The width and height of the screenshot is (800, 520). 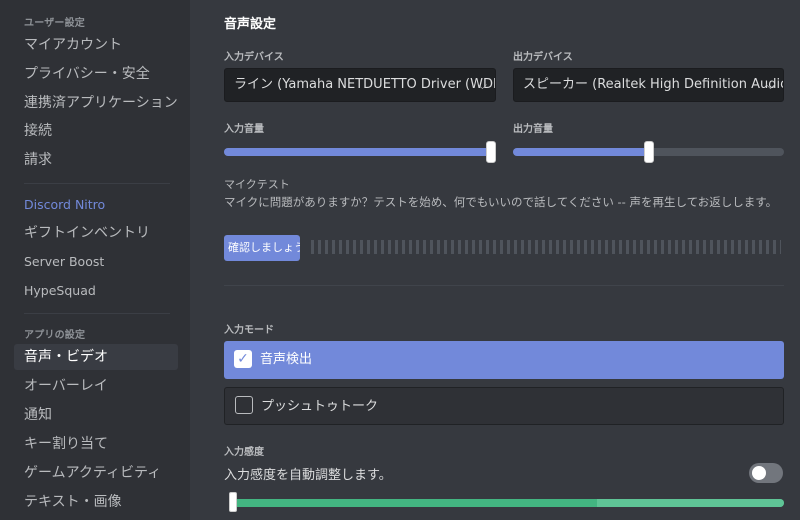 What do you see at coordinates (244, 129) in the screenshot?
I see `input-volume-label: 入力音量` at bounding box center [244, 129].